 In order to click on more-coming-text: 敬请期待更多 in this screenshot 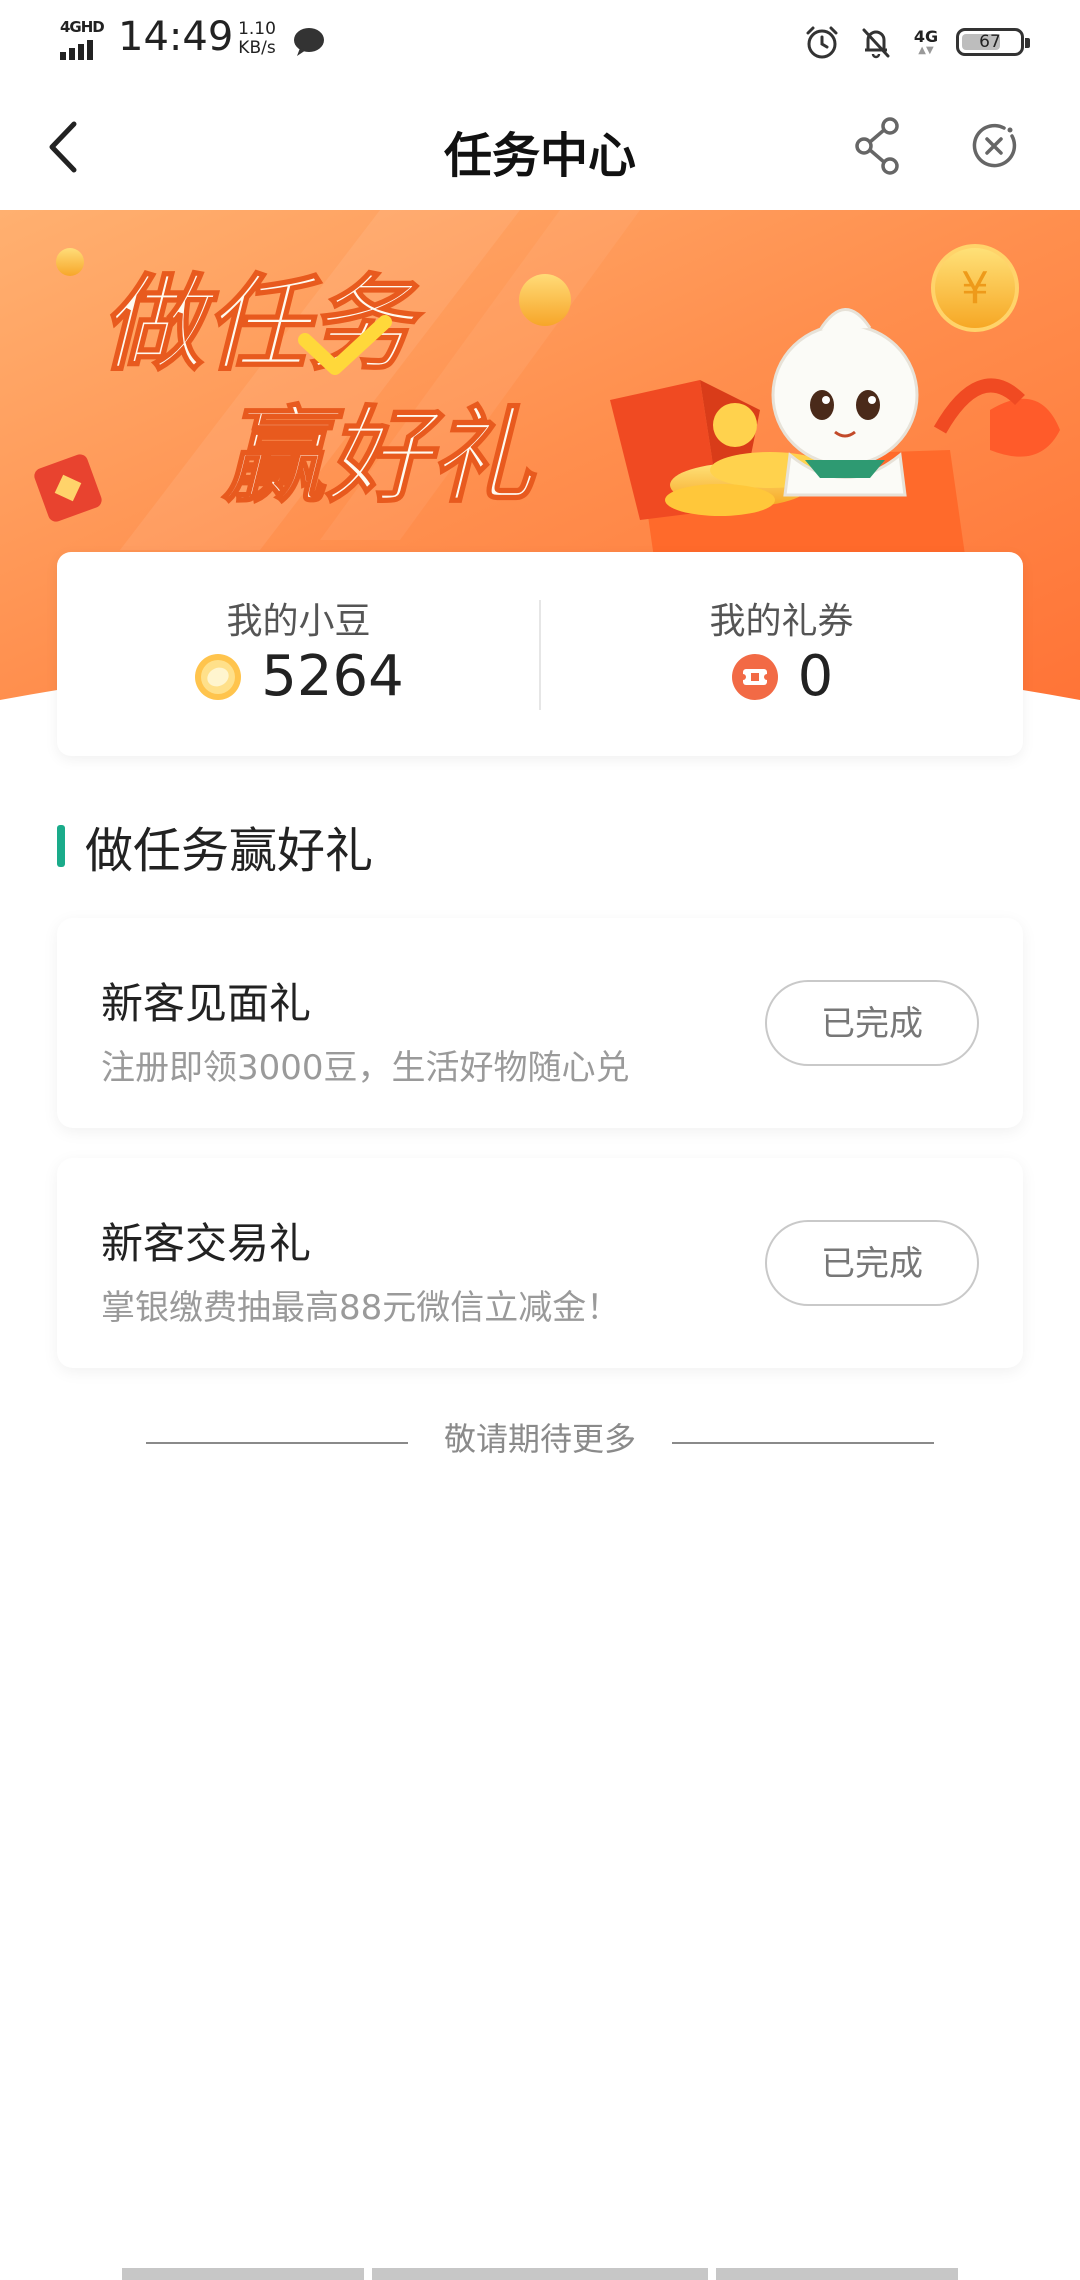, I will do `click(539, 1439)`.